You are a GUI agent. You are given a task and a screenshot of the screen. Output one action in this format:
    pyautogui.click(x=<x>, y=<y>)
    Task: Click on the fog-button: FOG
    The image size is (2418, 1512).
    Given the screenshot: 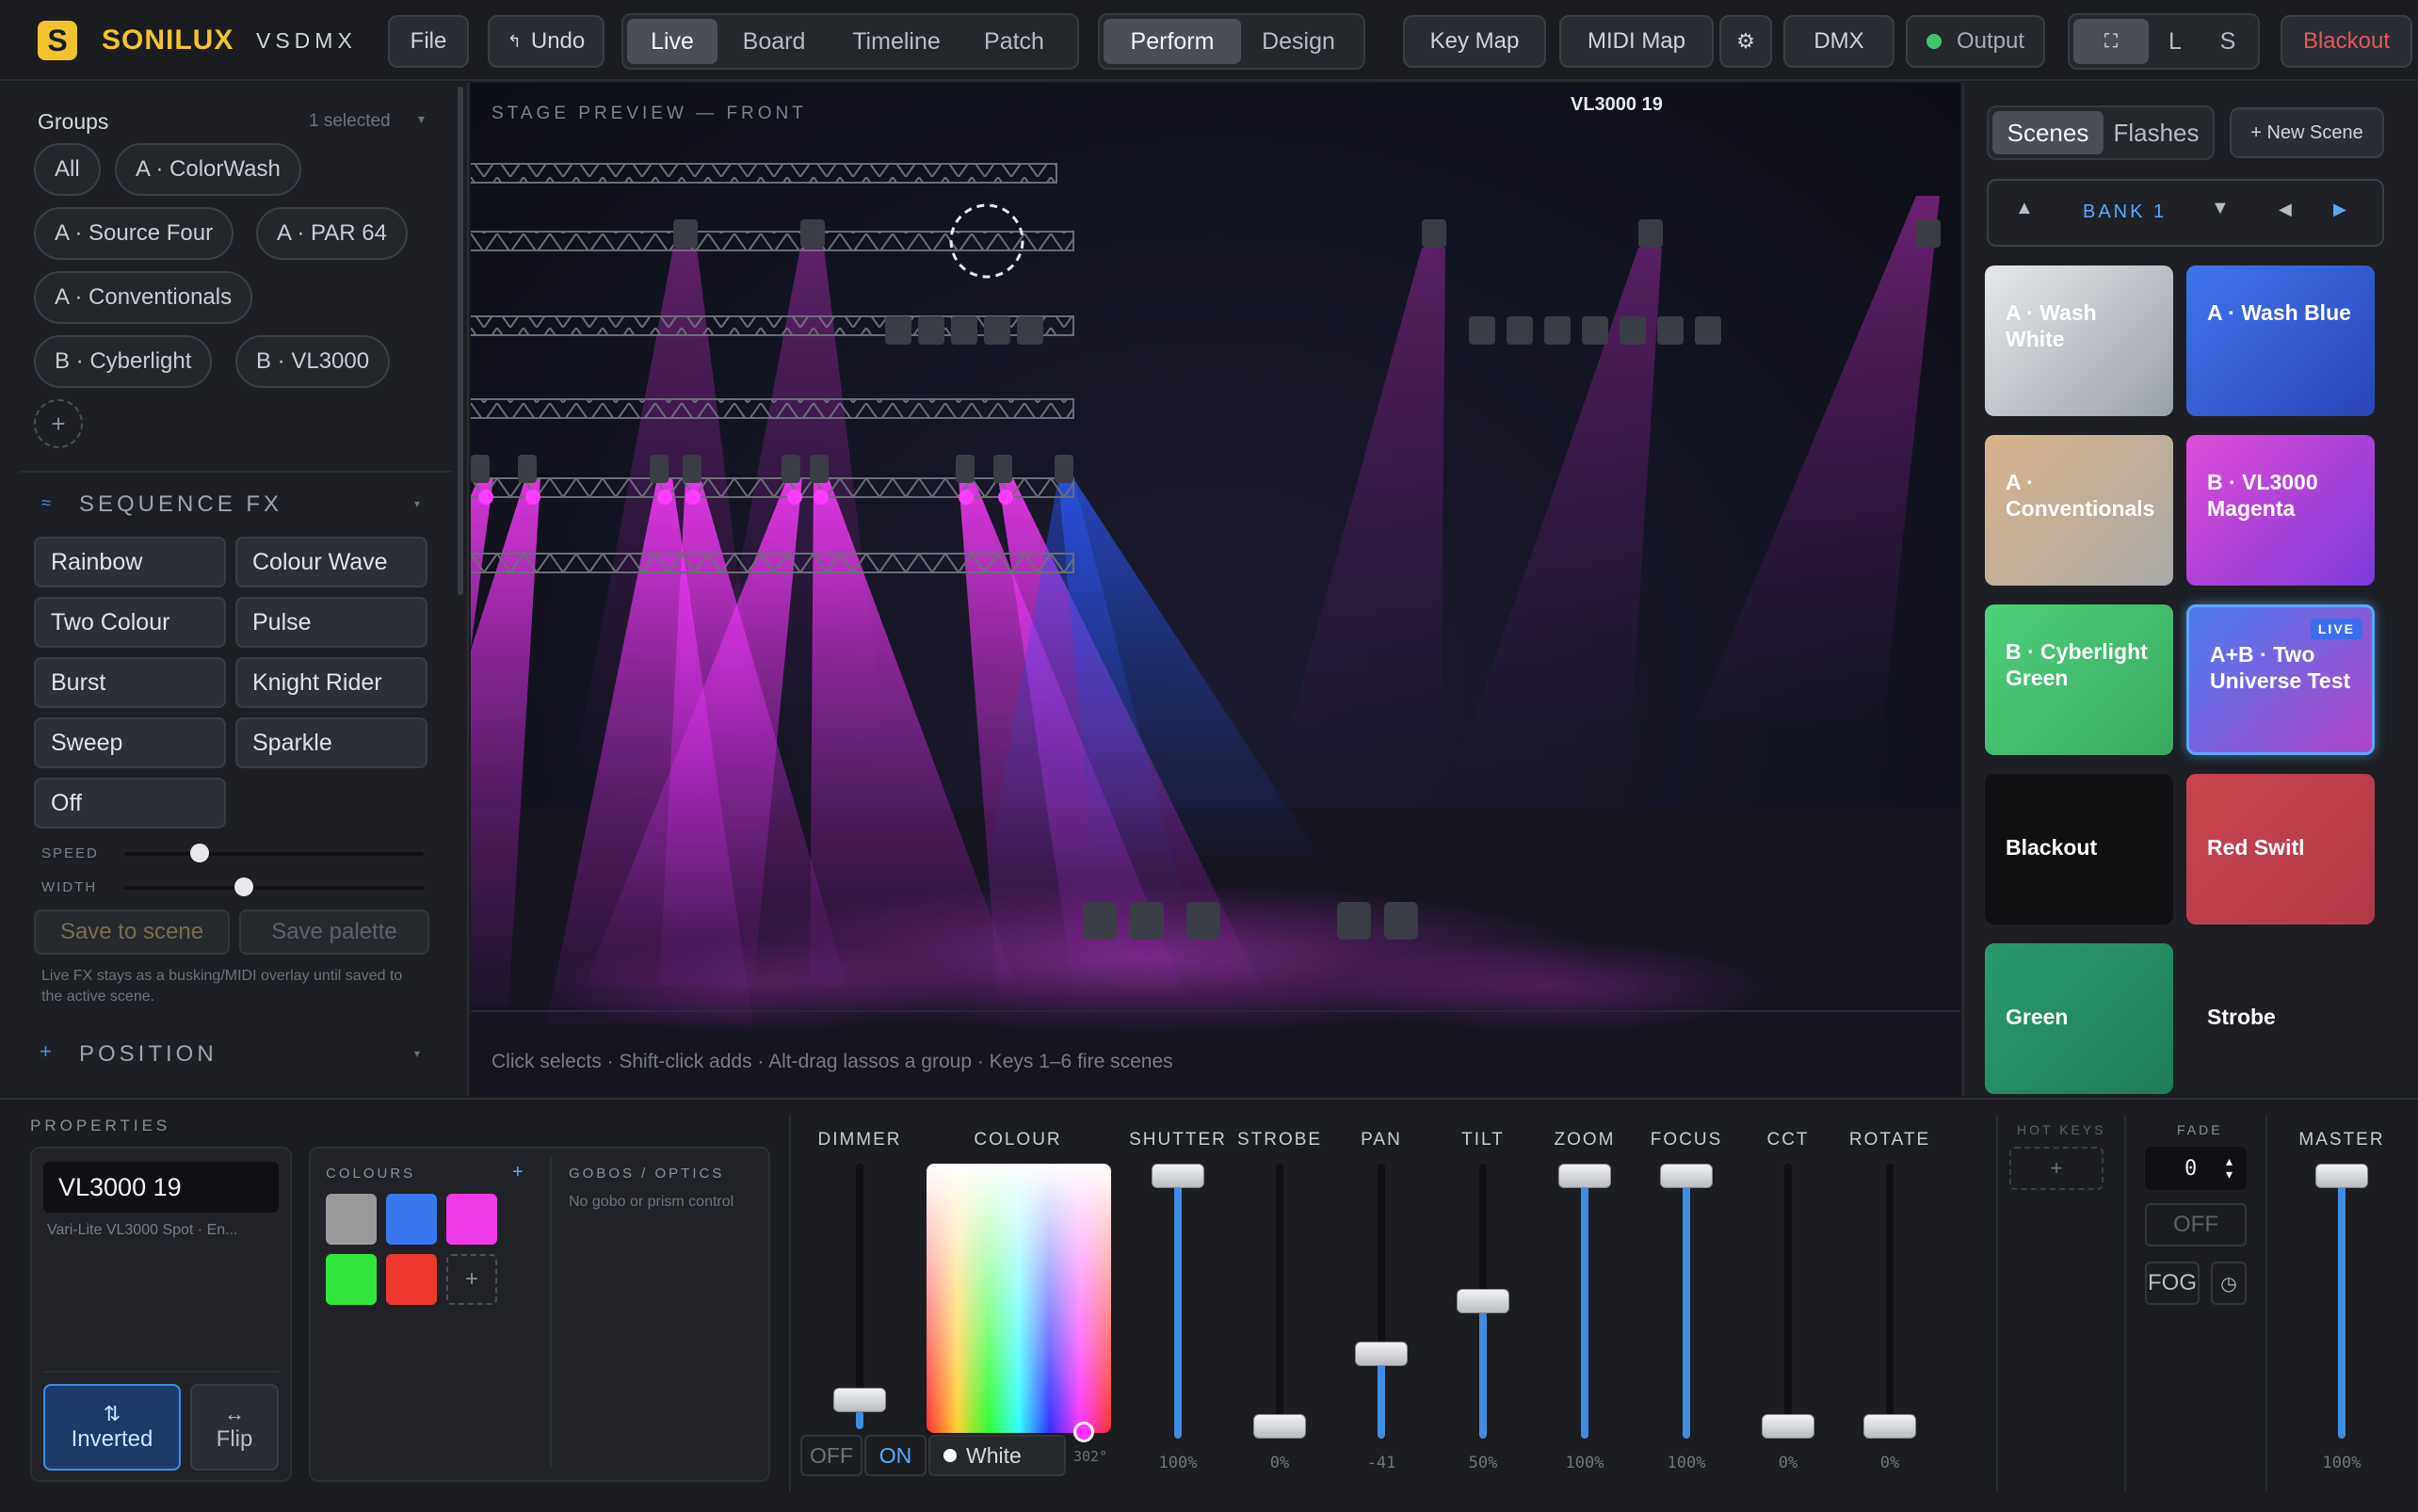 What is the action you would take?
    pyautogui.click(x=2172, y=1283)
    